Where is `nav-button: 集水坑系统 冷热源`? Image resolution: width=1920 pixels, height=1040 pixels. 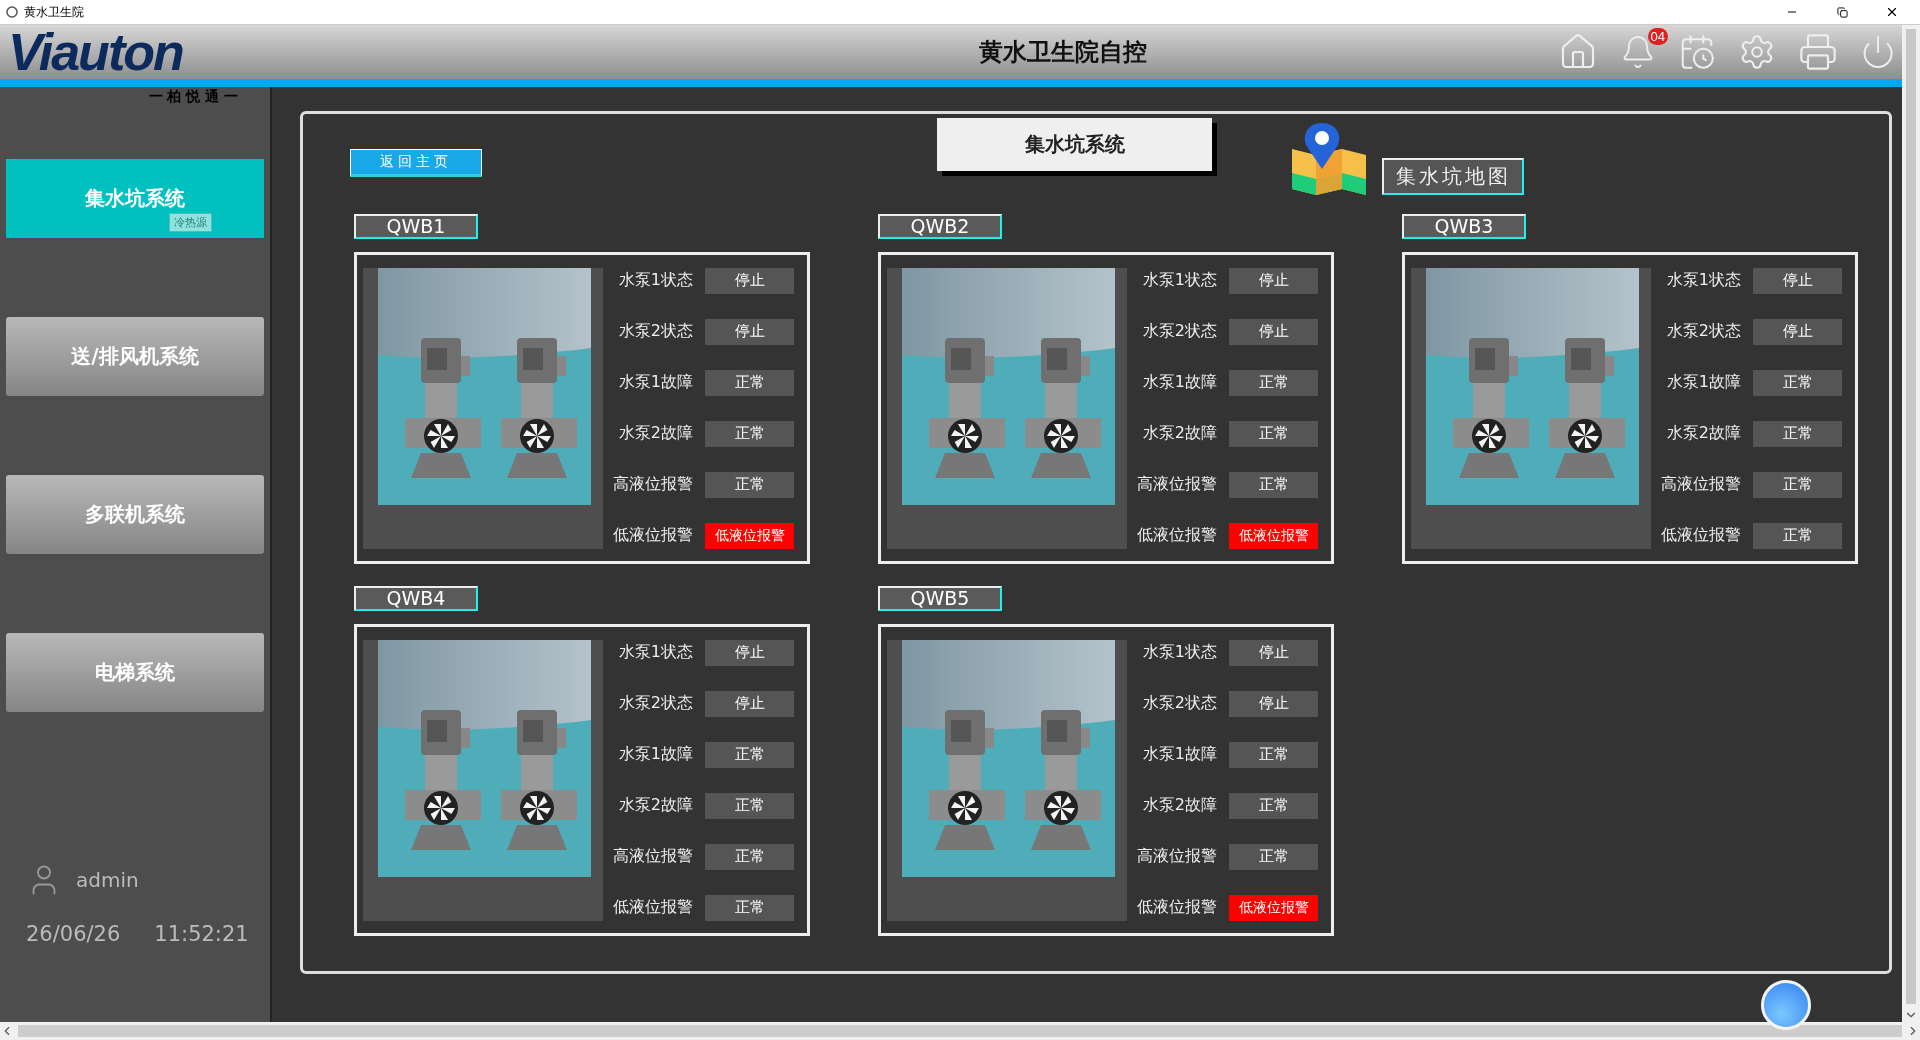
nav-button: 集水坑系统 冷热源 is located at coordinates (135, 198).